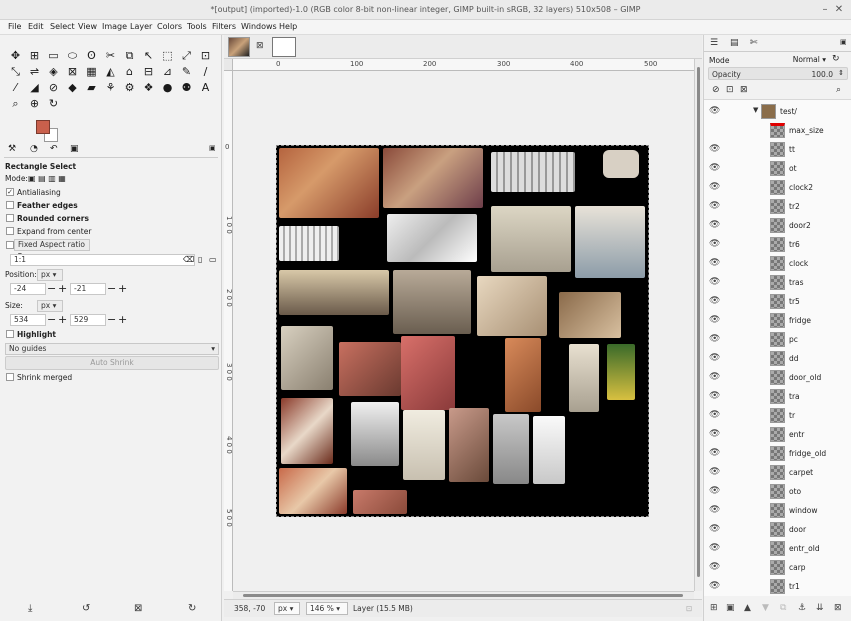 The width and height of the screenshot is (851, 621). I want to click on layer-row: 👁 clock2, so click(777, 187).